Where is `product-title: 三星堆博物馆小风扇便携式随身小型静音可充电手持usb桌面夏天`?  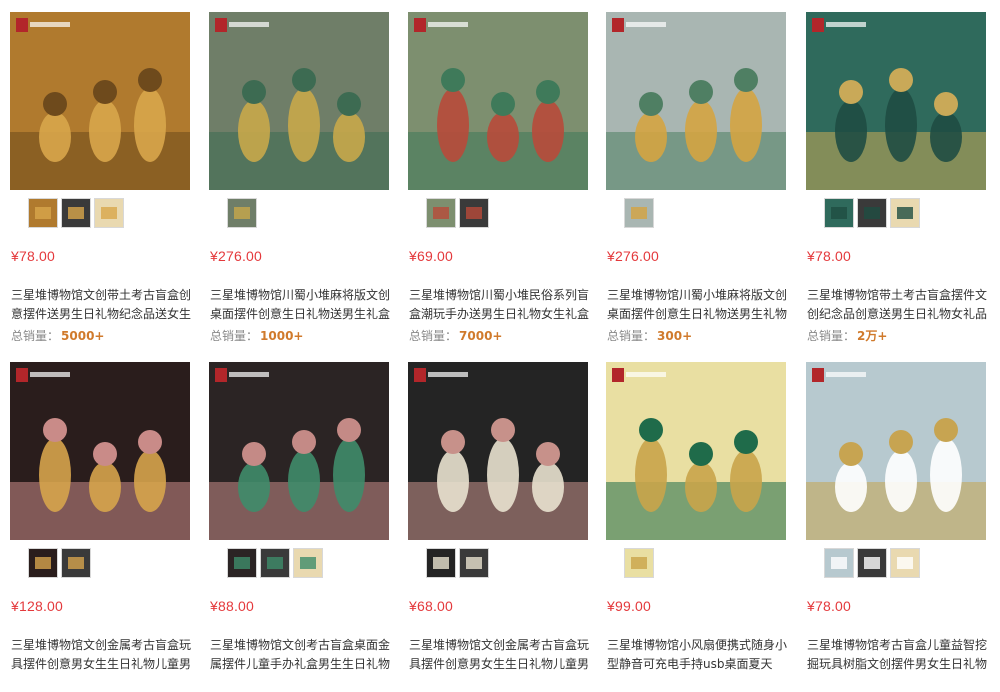 product-title: 三星堆博物馆小风扇便携式随身小型静音可充电手持usb桌面夏天 is located at coordinates (697, 656).